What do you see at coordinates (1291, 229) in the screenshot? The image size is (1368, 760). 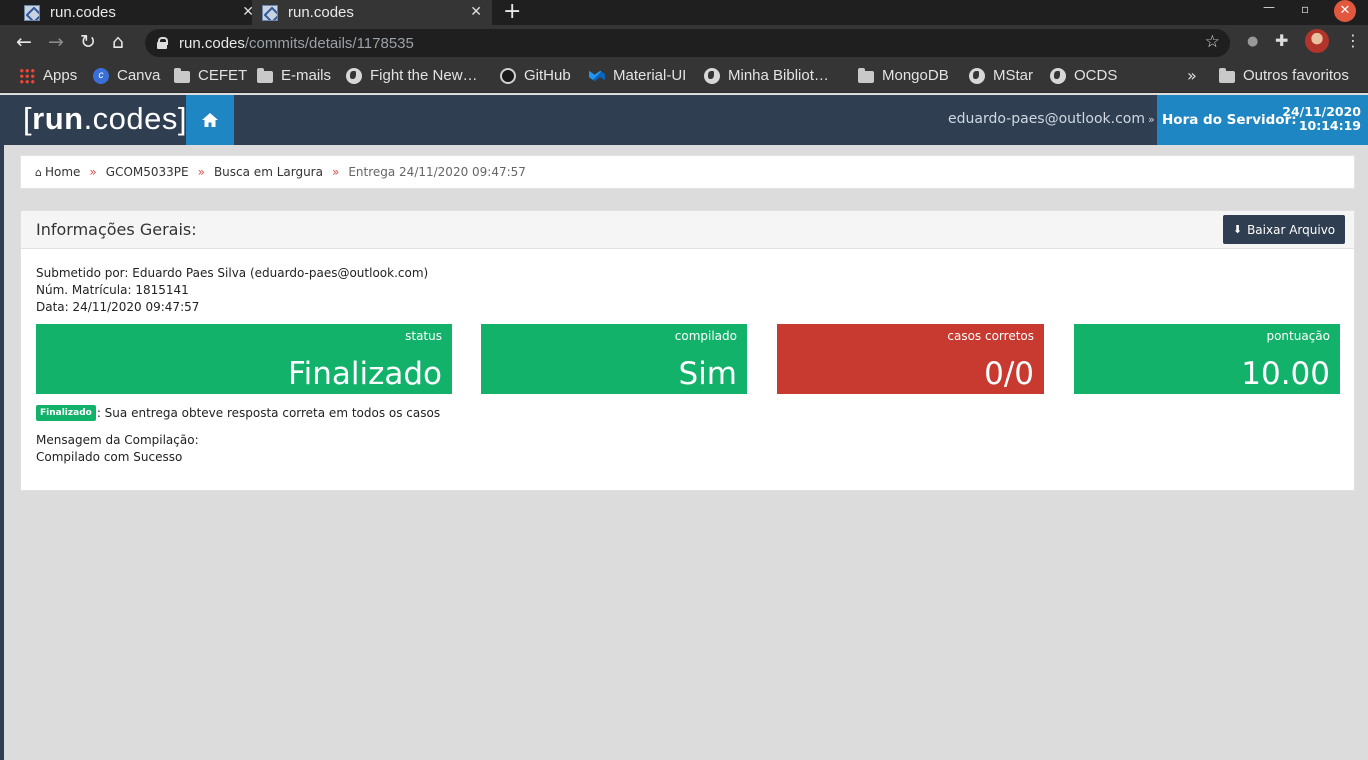 I see `download-label: Baixar Arquivo` at bounding box center [1291, 229].